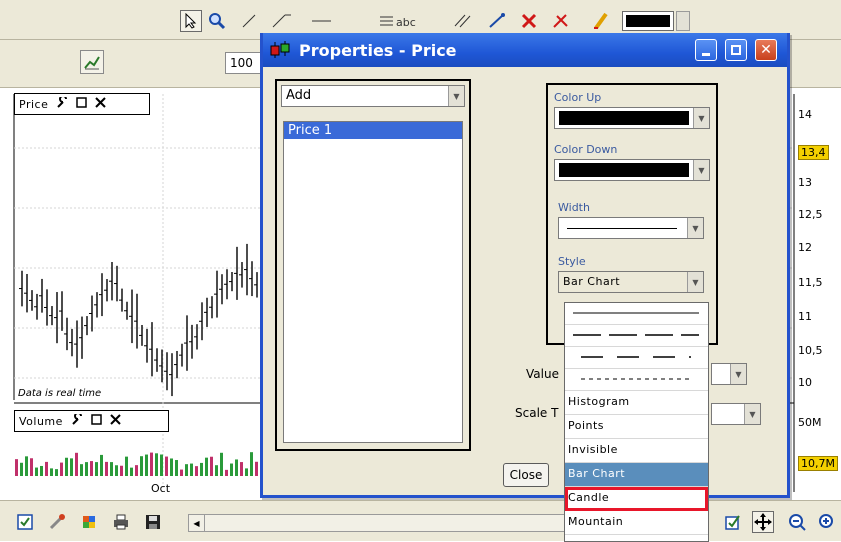  I want to click on axis-label: 11, so click(805, 316).